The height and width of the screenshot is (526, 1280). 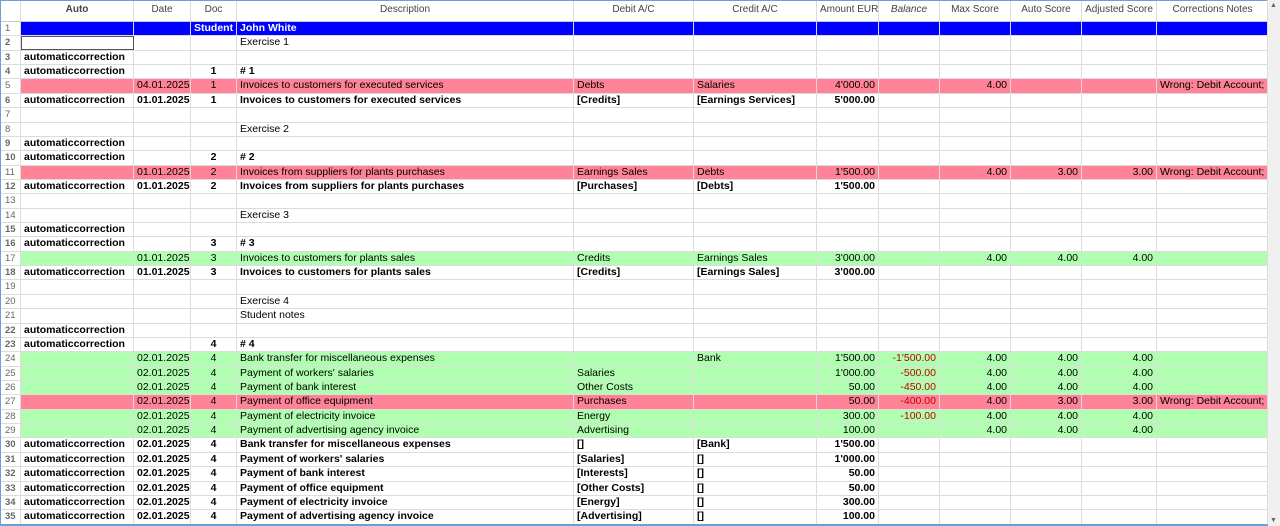 What do you see at coordinates (405, 474) in the screenshot?
I see `cell-description: Payment of bank interest` at bounding box center [405, 474].